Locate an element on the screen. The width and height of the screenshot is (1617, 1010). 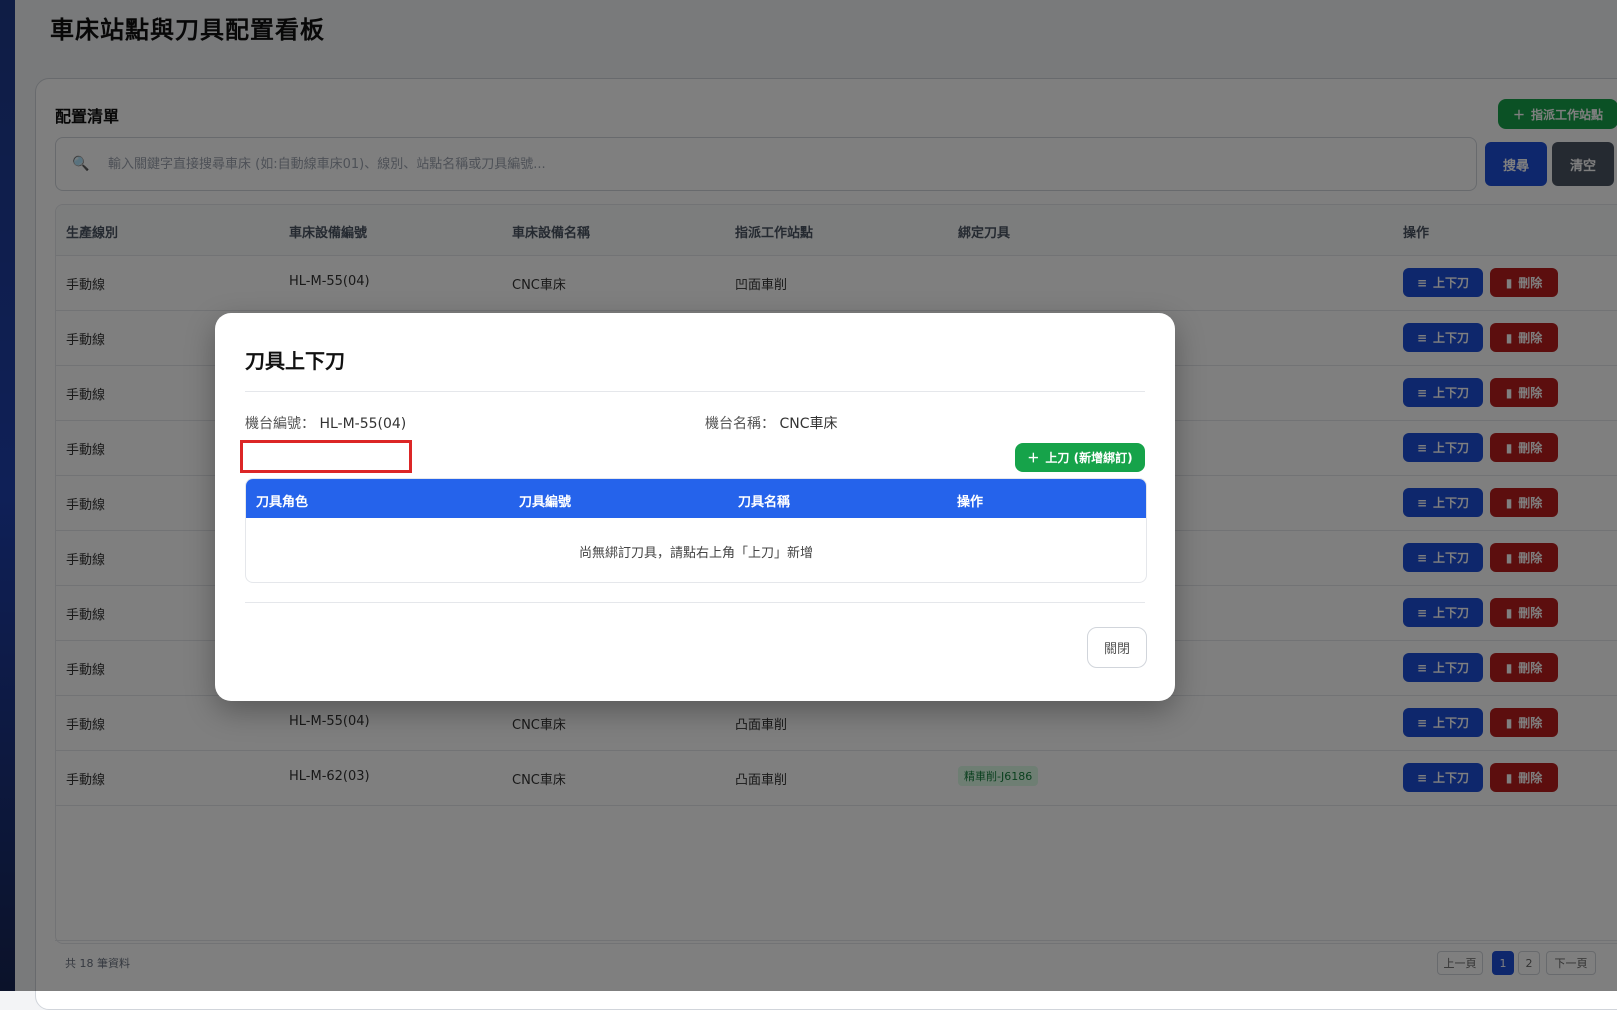
modal-title: 刀具上下刀 is located at coordinates (295, 361).